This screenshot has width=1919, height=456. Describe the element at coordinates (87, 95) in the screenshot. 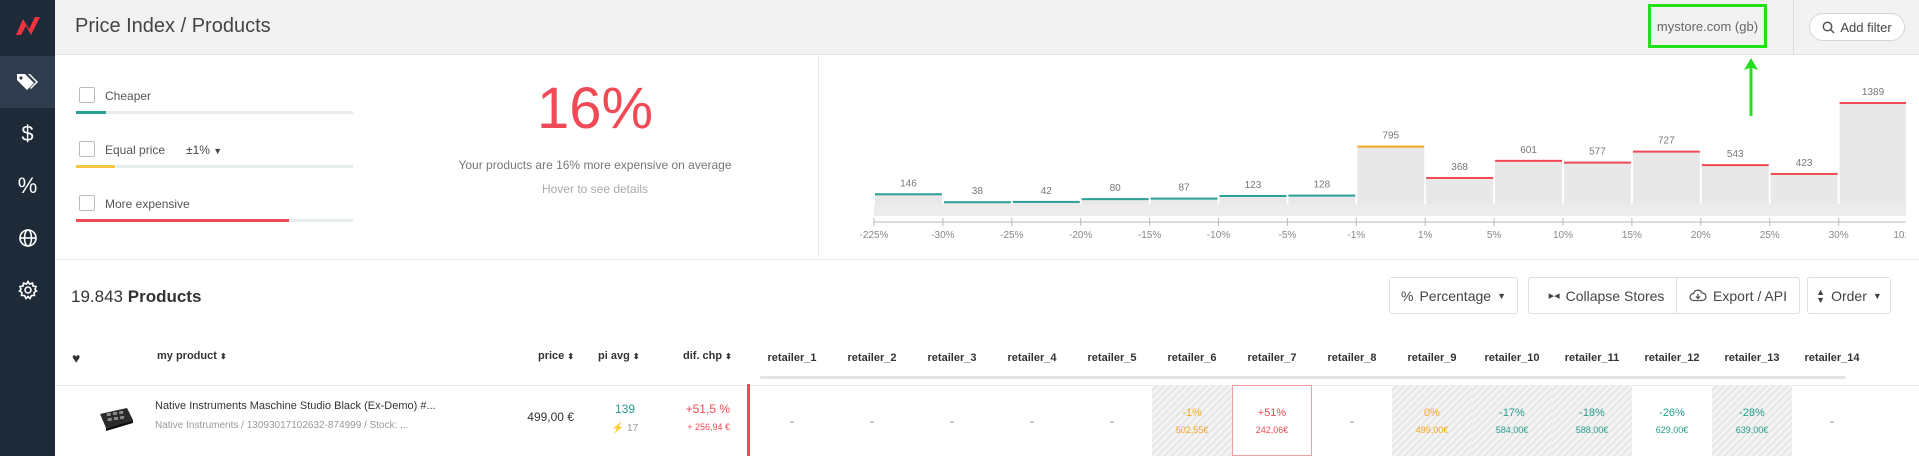

I see `cheaper-checkbox` at that location.